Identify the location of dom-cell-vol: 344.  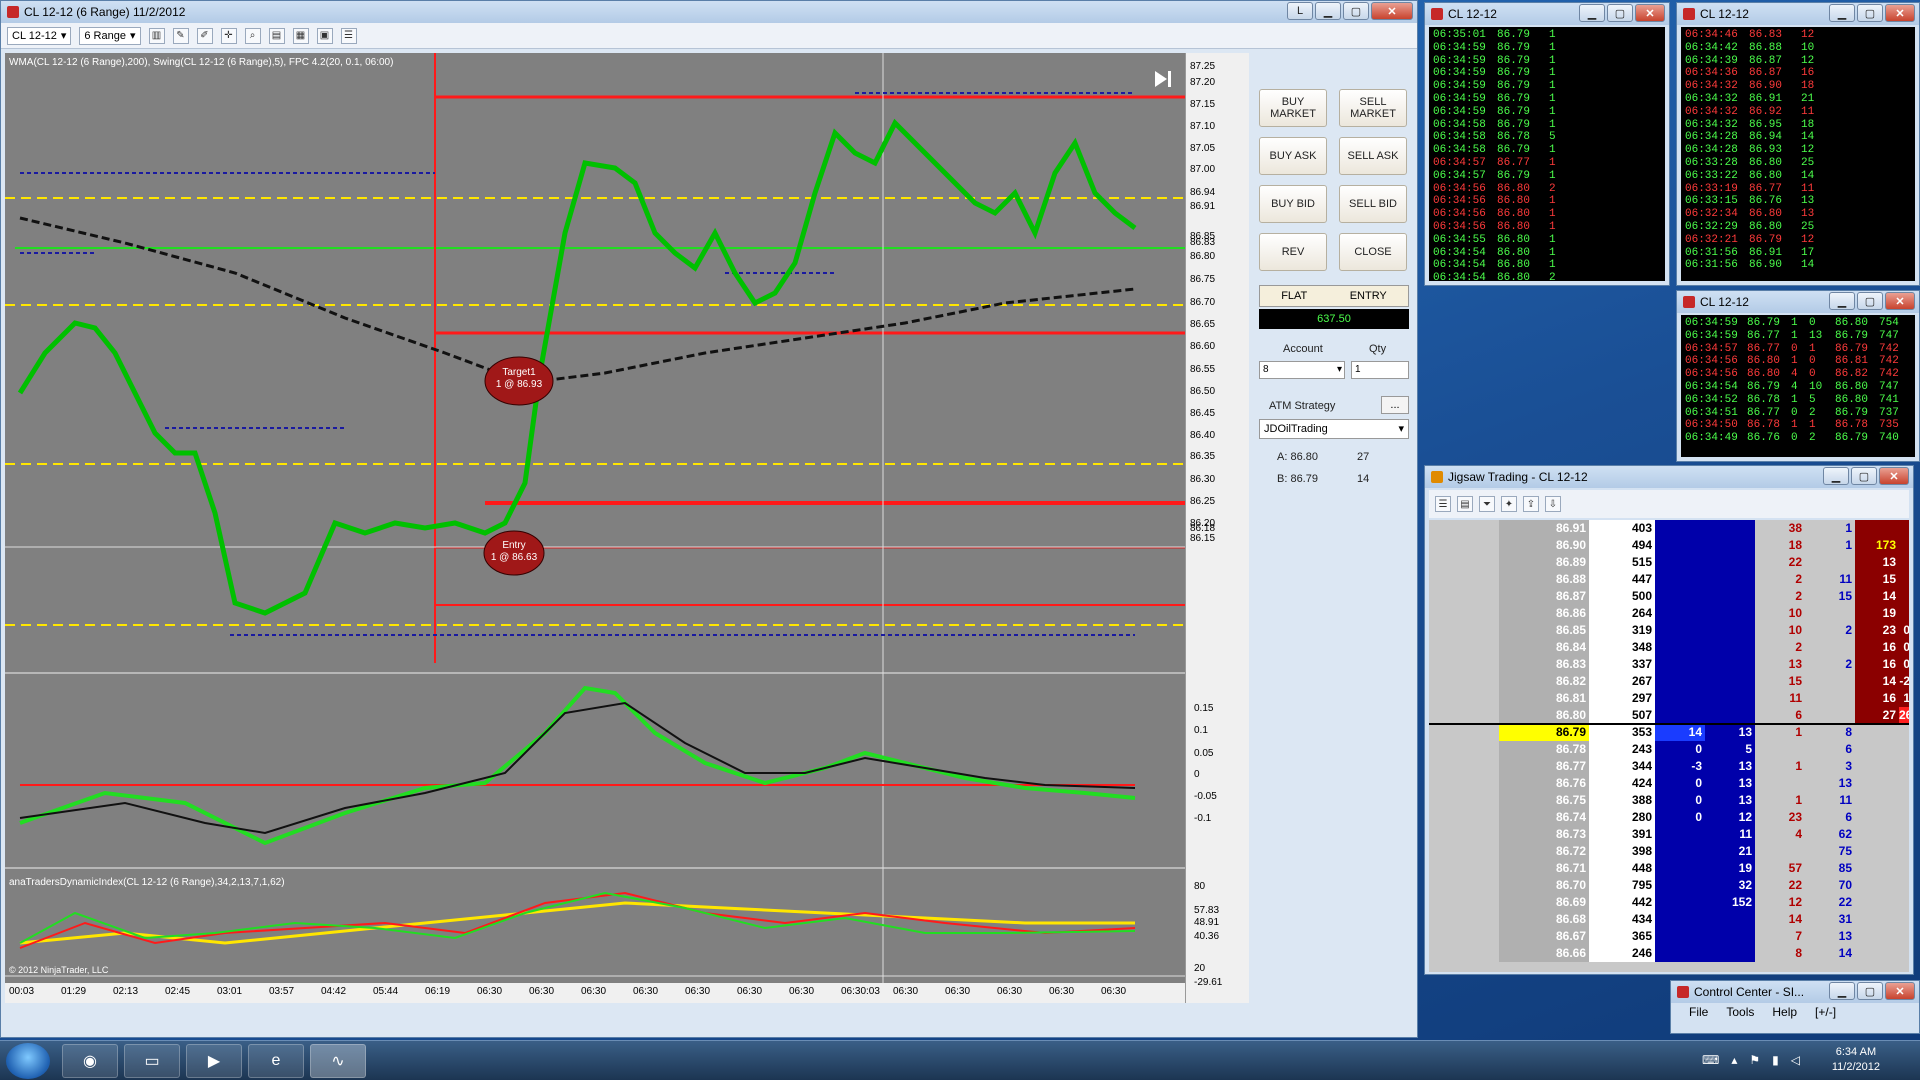
(1622, 766).